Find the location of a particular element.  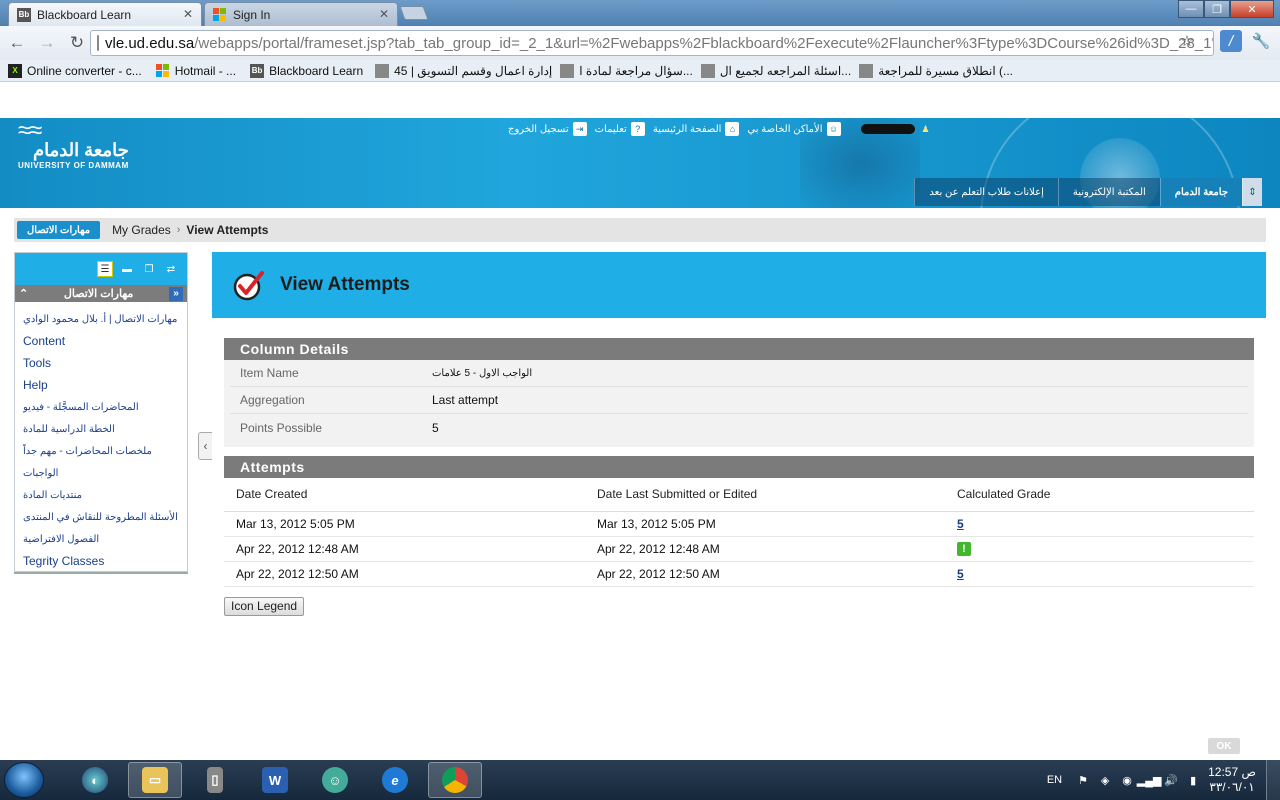

clock: 12:57 ص ٣٣/٠٦/٠١ is located at coordinates (1232, 780).